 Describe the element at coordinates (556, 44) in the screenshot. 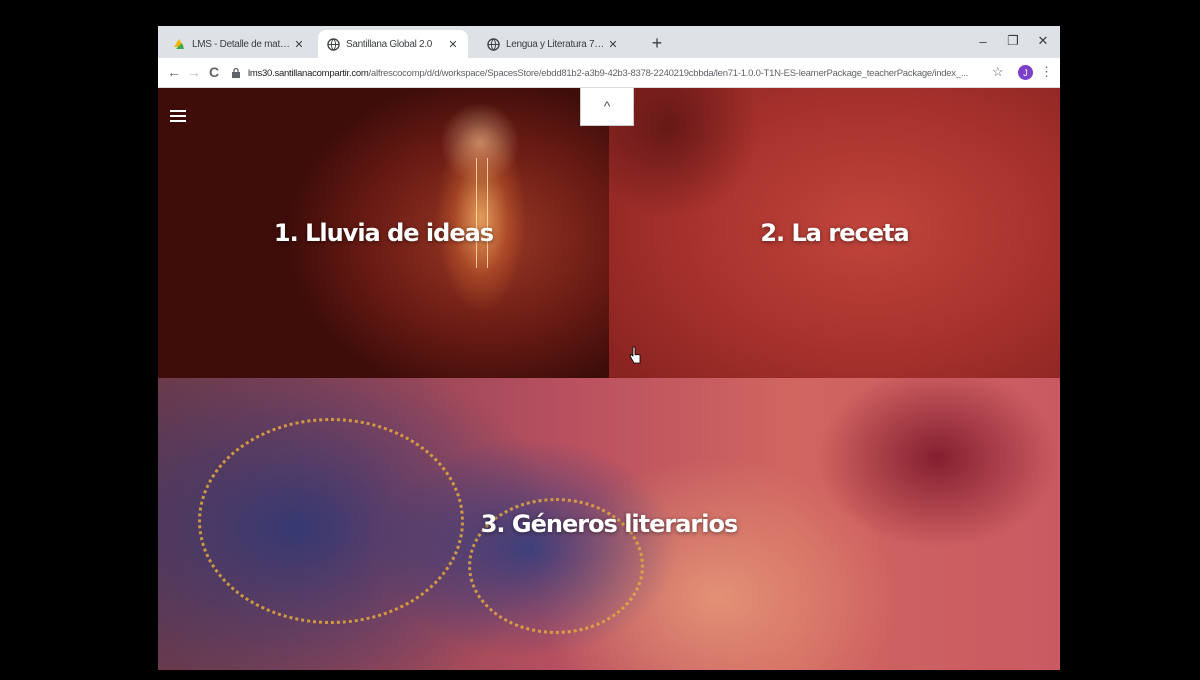

I see `tab-title: Lengua y Literatura 7 - U1` at that location.